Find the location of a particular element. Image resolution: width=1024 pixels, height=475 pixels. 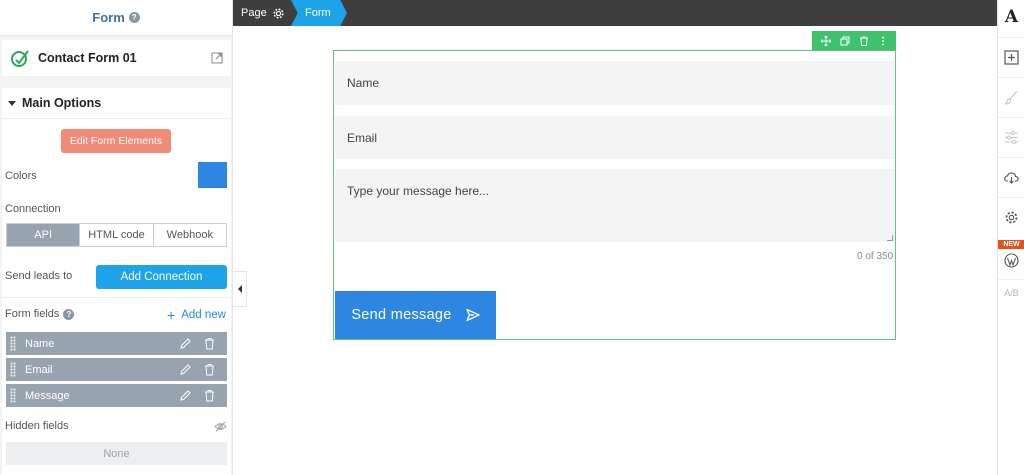

move-icon is located at coordinates (825, 40).